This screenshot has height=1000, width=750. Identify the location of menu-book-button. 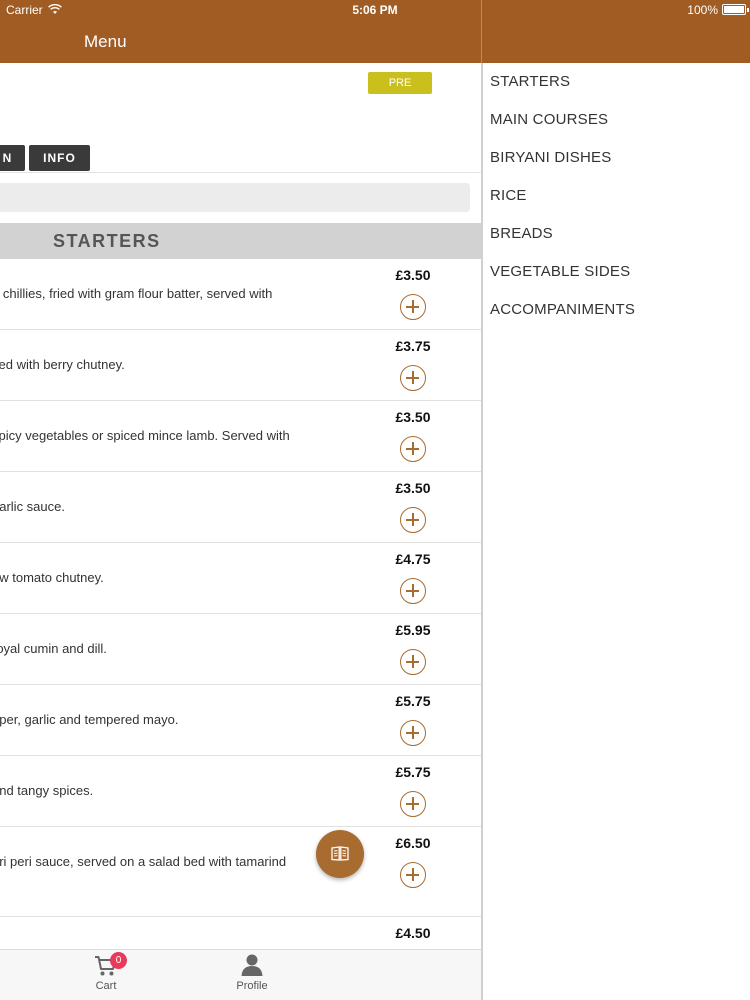
(340, 854).